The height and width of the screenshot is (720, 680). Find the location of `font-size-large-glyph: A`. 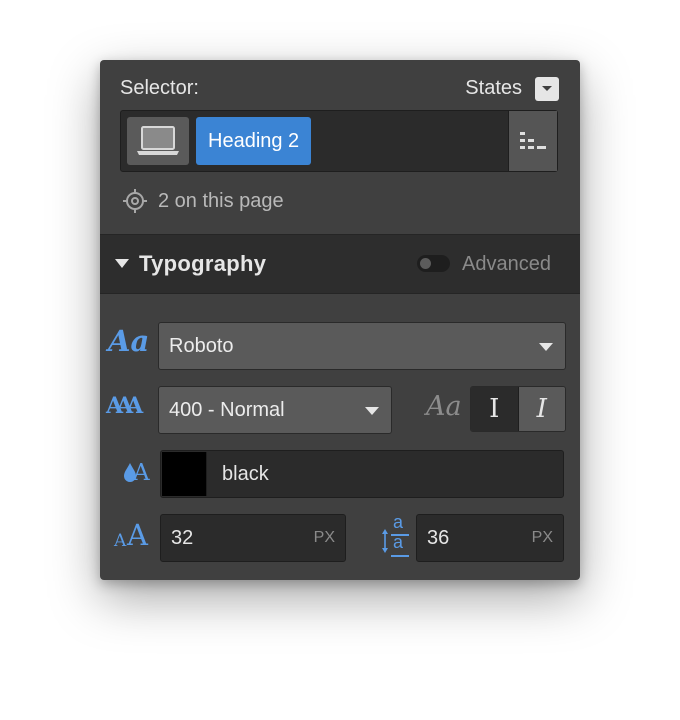

font-size-large-glyph: A is located at coordinates (137, 535).